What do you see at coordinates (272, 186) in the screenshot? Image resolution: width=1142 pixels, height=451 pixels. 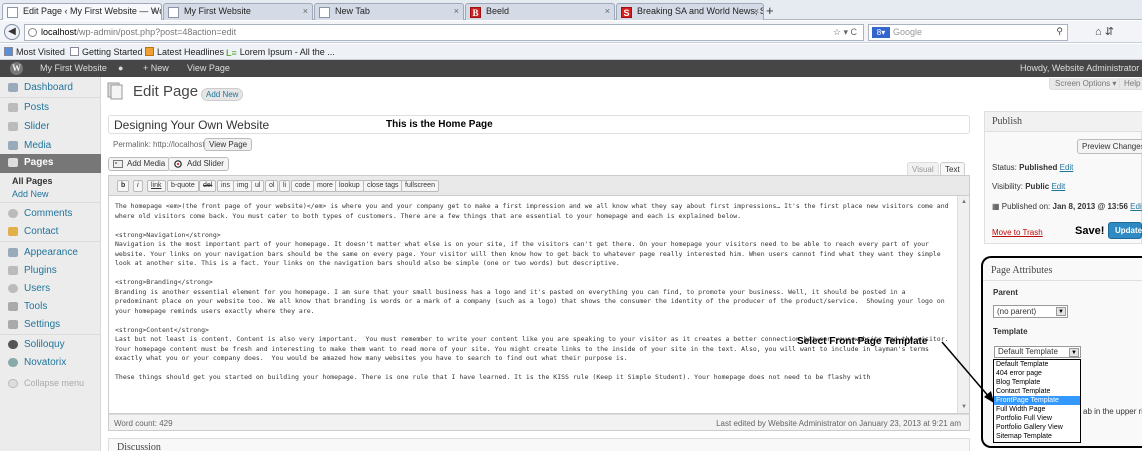 I see `quicktag-ol-button: ol` at bounding box center [272, 186].